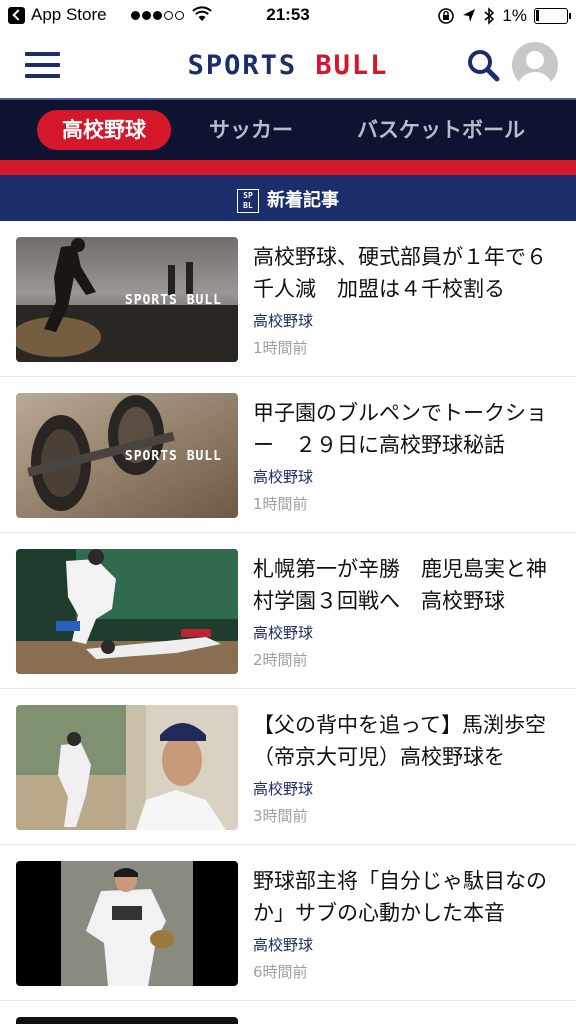 This screenshot has height=1024, width=576. I want to click on article-title: 札幌第一が辛勝 鹿児島実と神村学園３回戦へ 高校野球, so click(406, 585).